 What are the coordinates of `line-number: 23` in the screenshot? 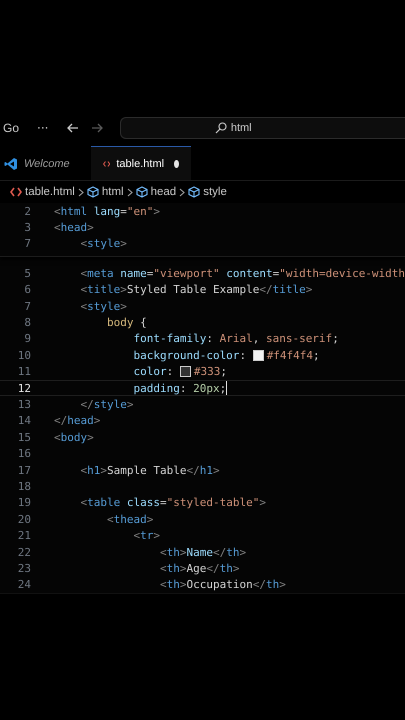 It's located at (23, 568).